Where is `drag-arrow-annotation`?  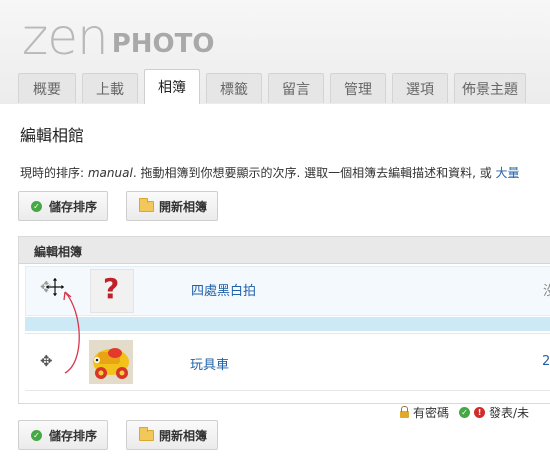
drag-arrow-annotation is located at coordinates (71, 332).